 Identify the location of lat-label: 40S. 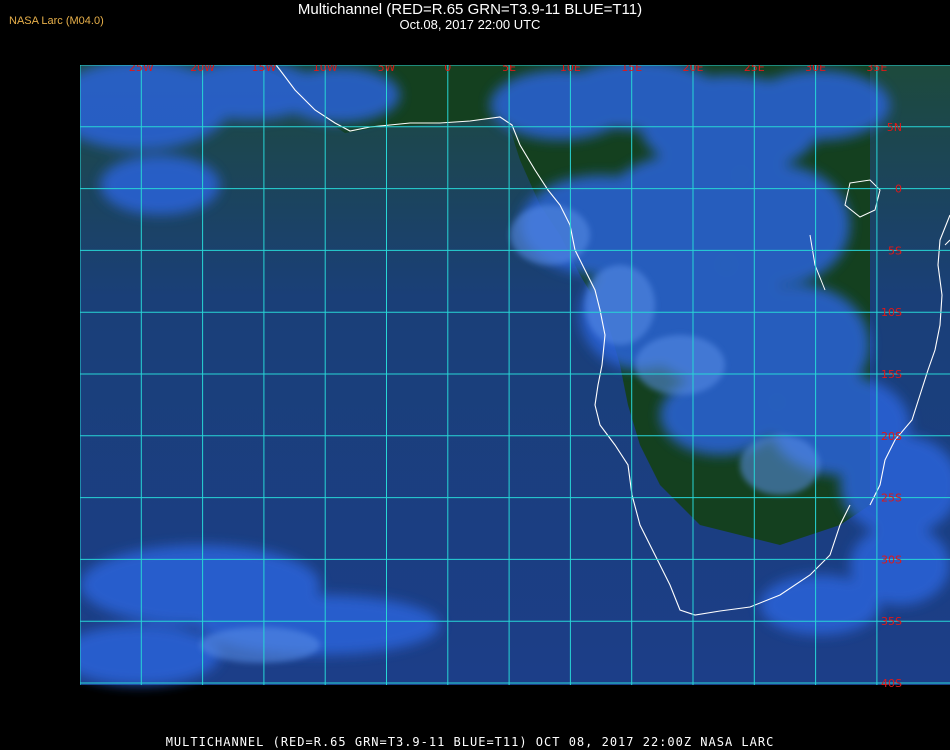
(891, 683).